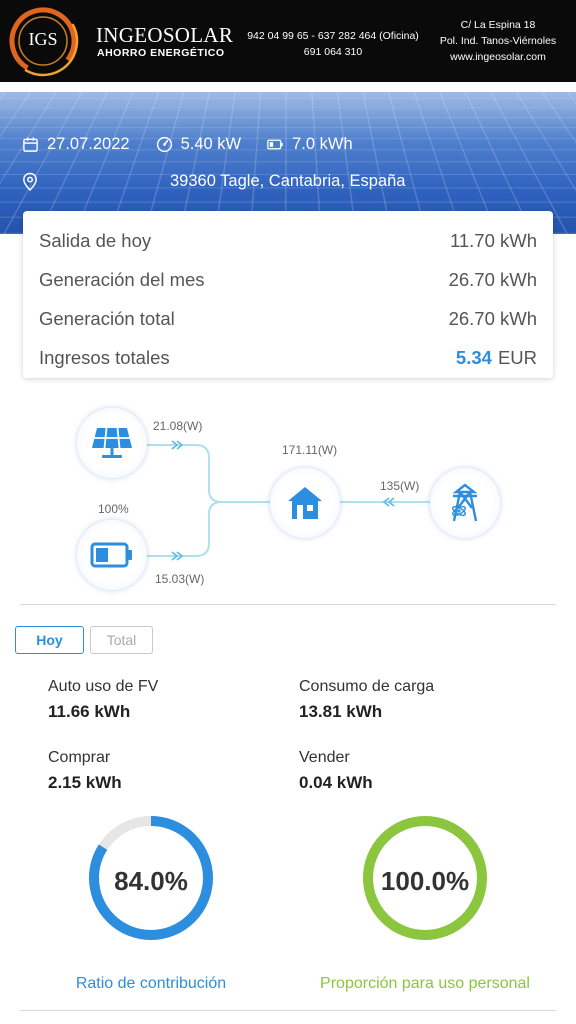 The height and width of the screenshot is (1024, 576). I want to click on summary-label: Generación del mes, so click(122, 279).